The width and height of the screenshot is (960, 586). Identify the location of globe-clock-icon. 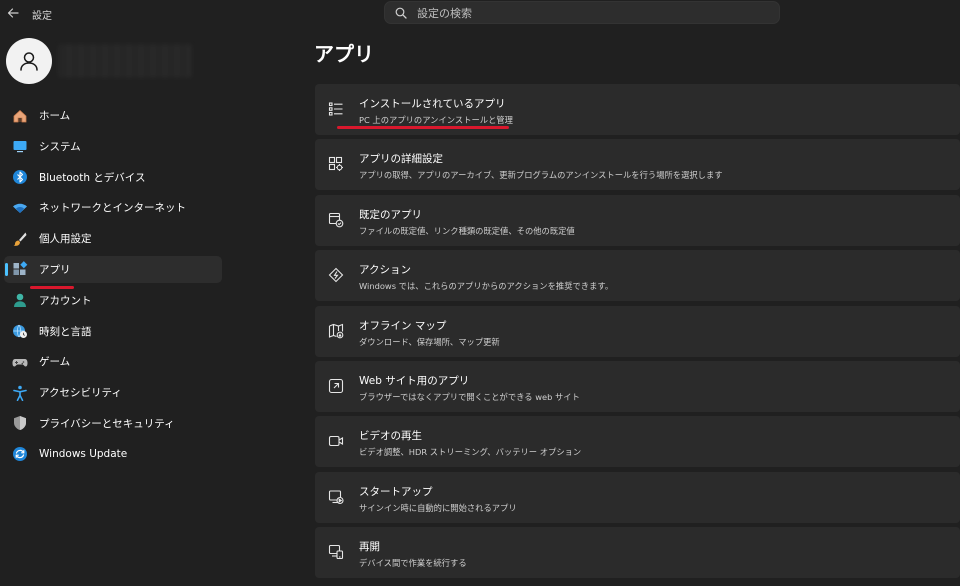
(20, 331).